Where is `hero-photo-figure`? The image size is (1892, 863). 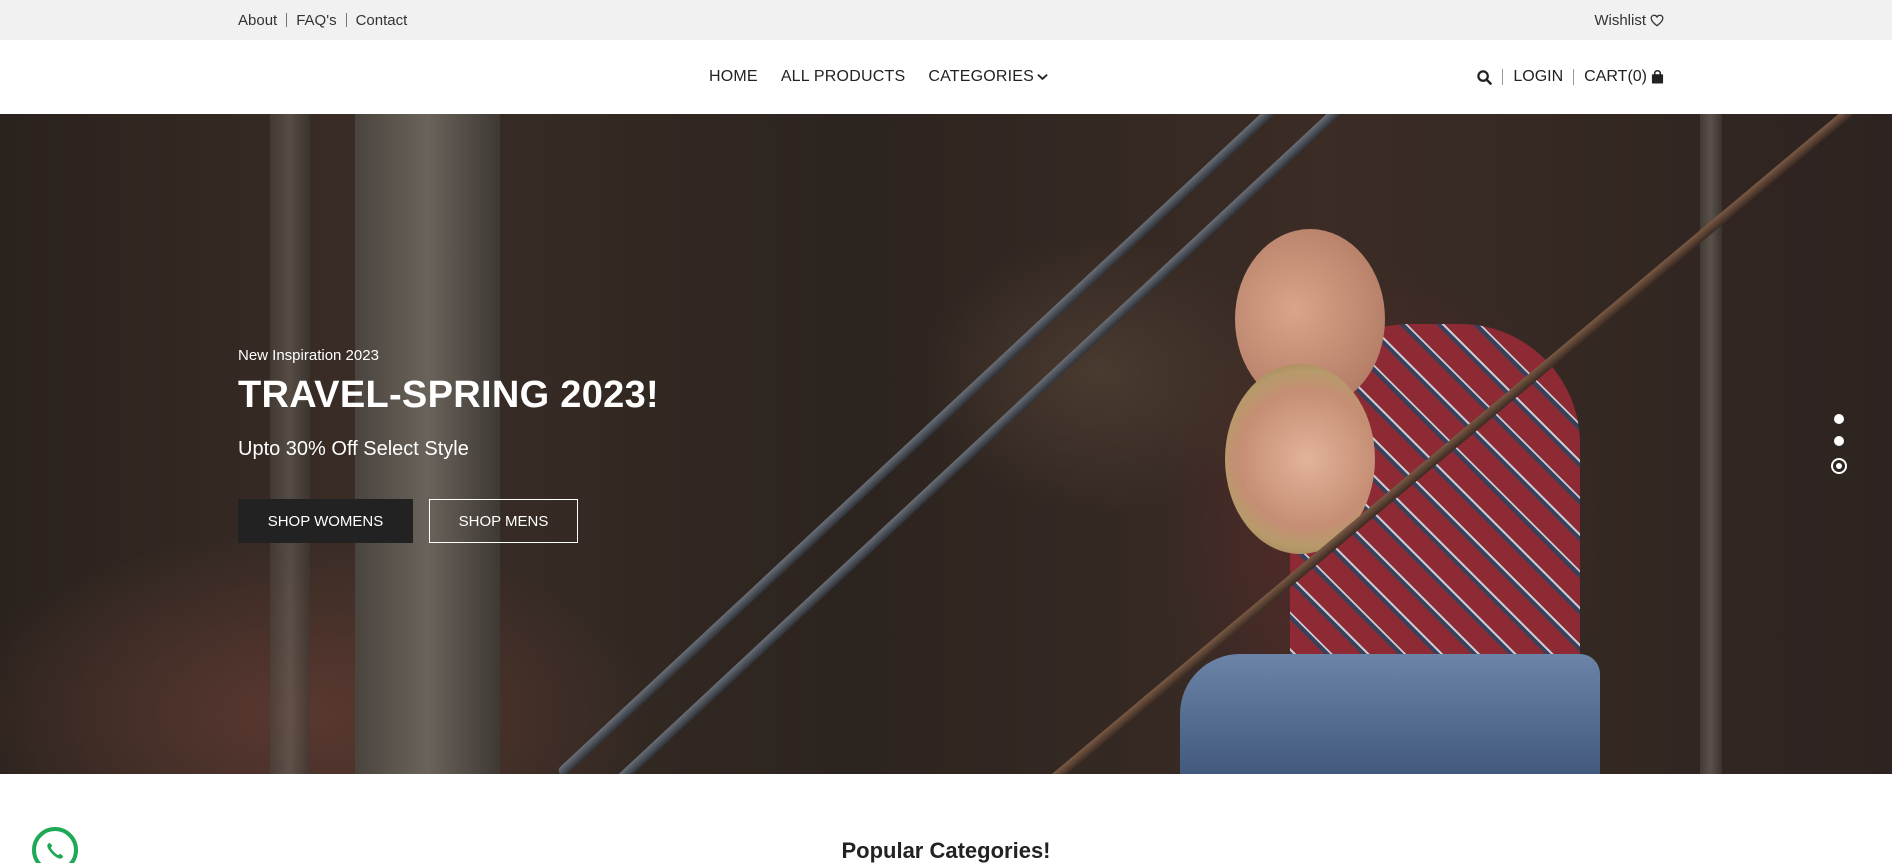 hero-photo-figure is located at coordinates (1390, 714).